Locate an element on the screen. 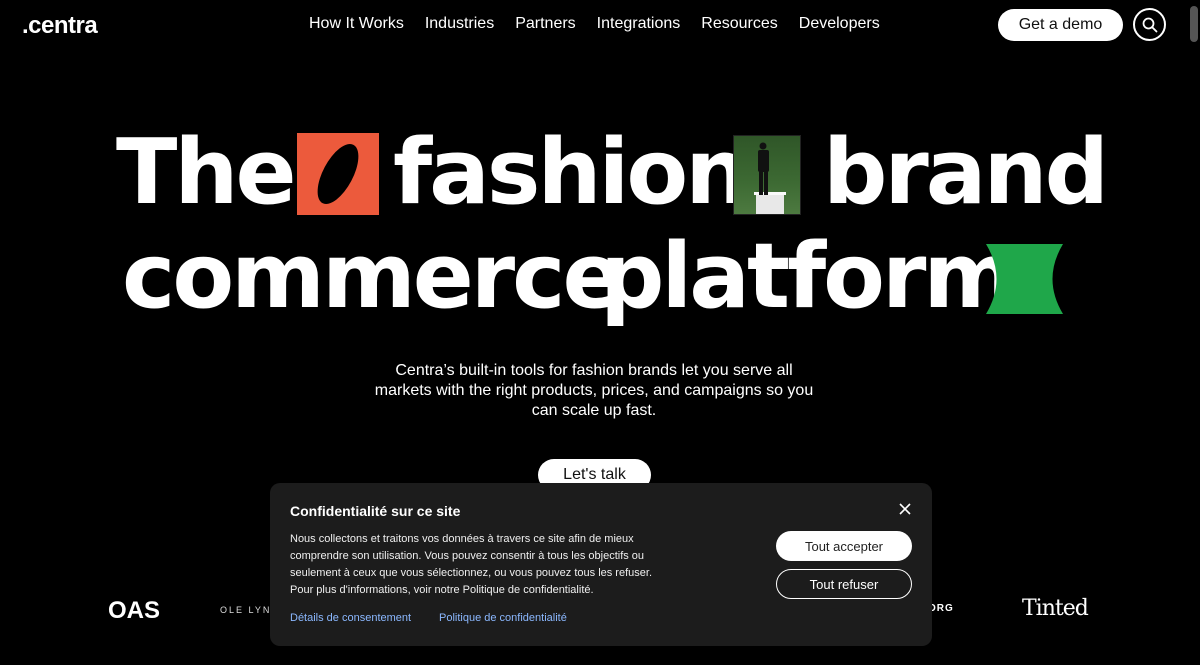  refuse-all-button: Tout refuser is located at coordinates (844, 584).